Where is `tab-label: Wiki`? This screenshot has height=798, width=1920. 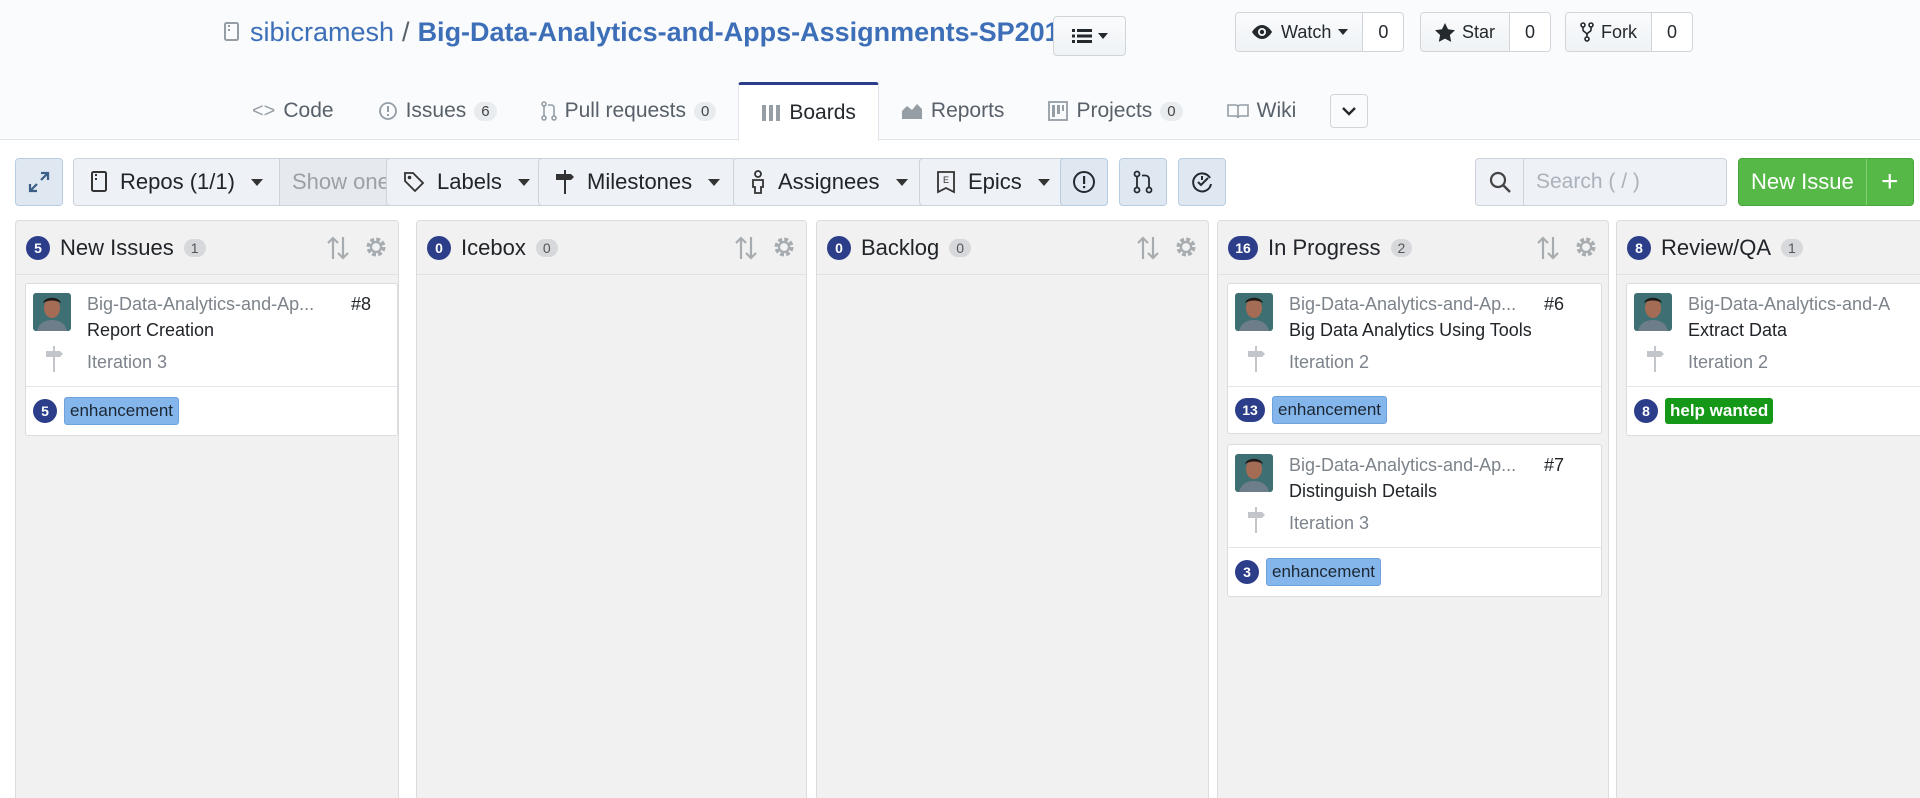
tab-label: Wiki is located at coordinates (1276, 110).